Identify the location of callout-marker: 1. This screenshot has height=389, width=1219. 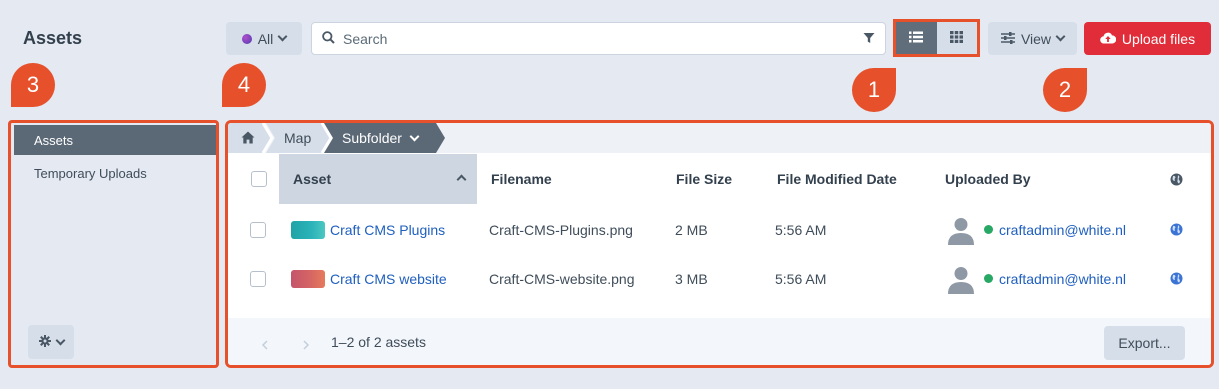
(874, 90).